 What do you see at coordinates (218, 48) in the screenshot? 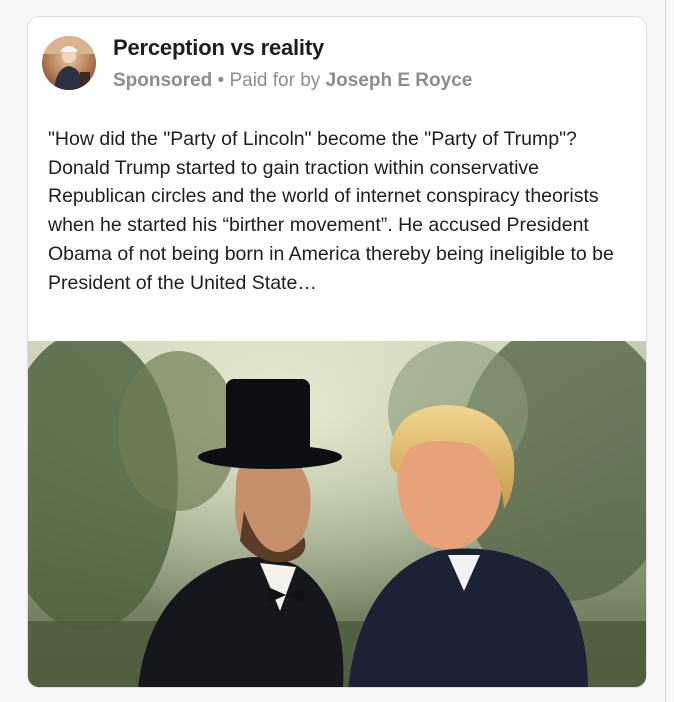
I see `page-name-link: Perception vs reality` at bounding box center [218, 48].